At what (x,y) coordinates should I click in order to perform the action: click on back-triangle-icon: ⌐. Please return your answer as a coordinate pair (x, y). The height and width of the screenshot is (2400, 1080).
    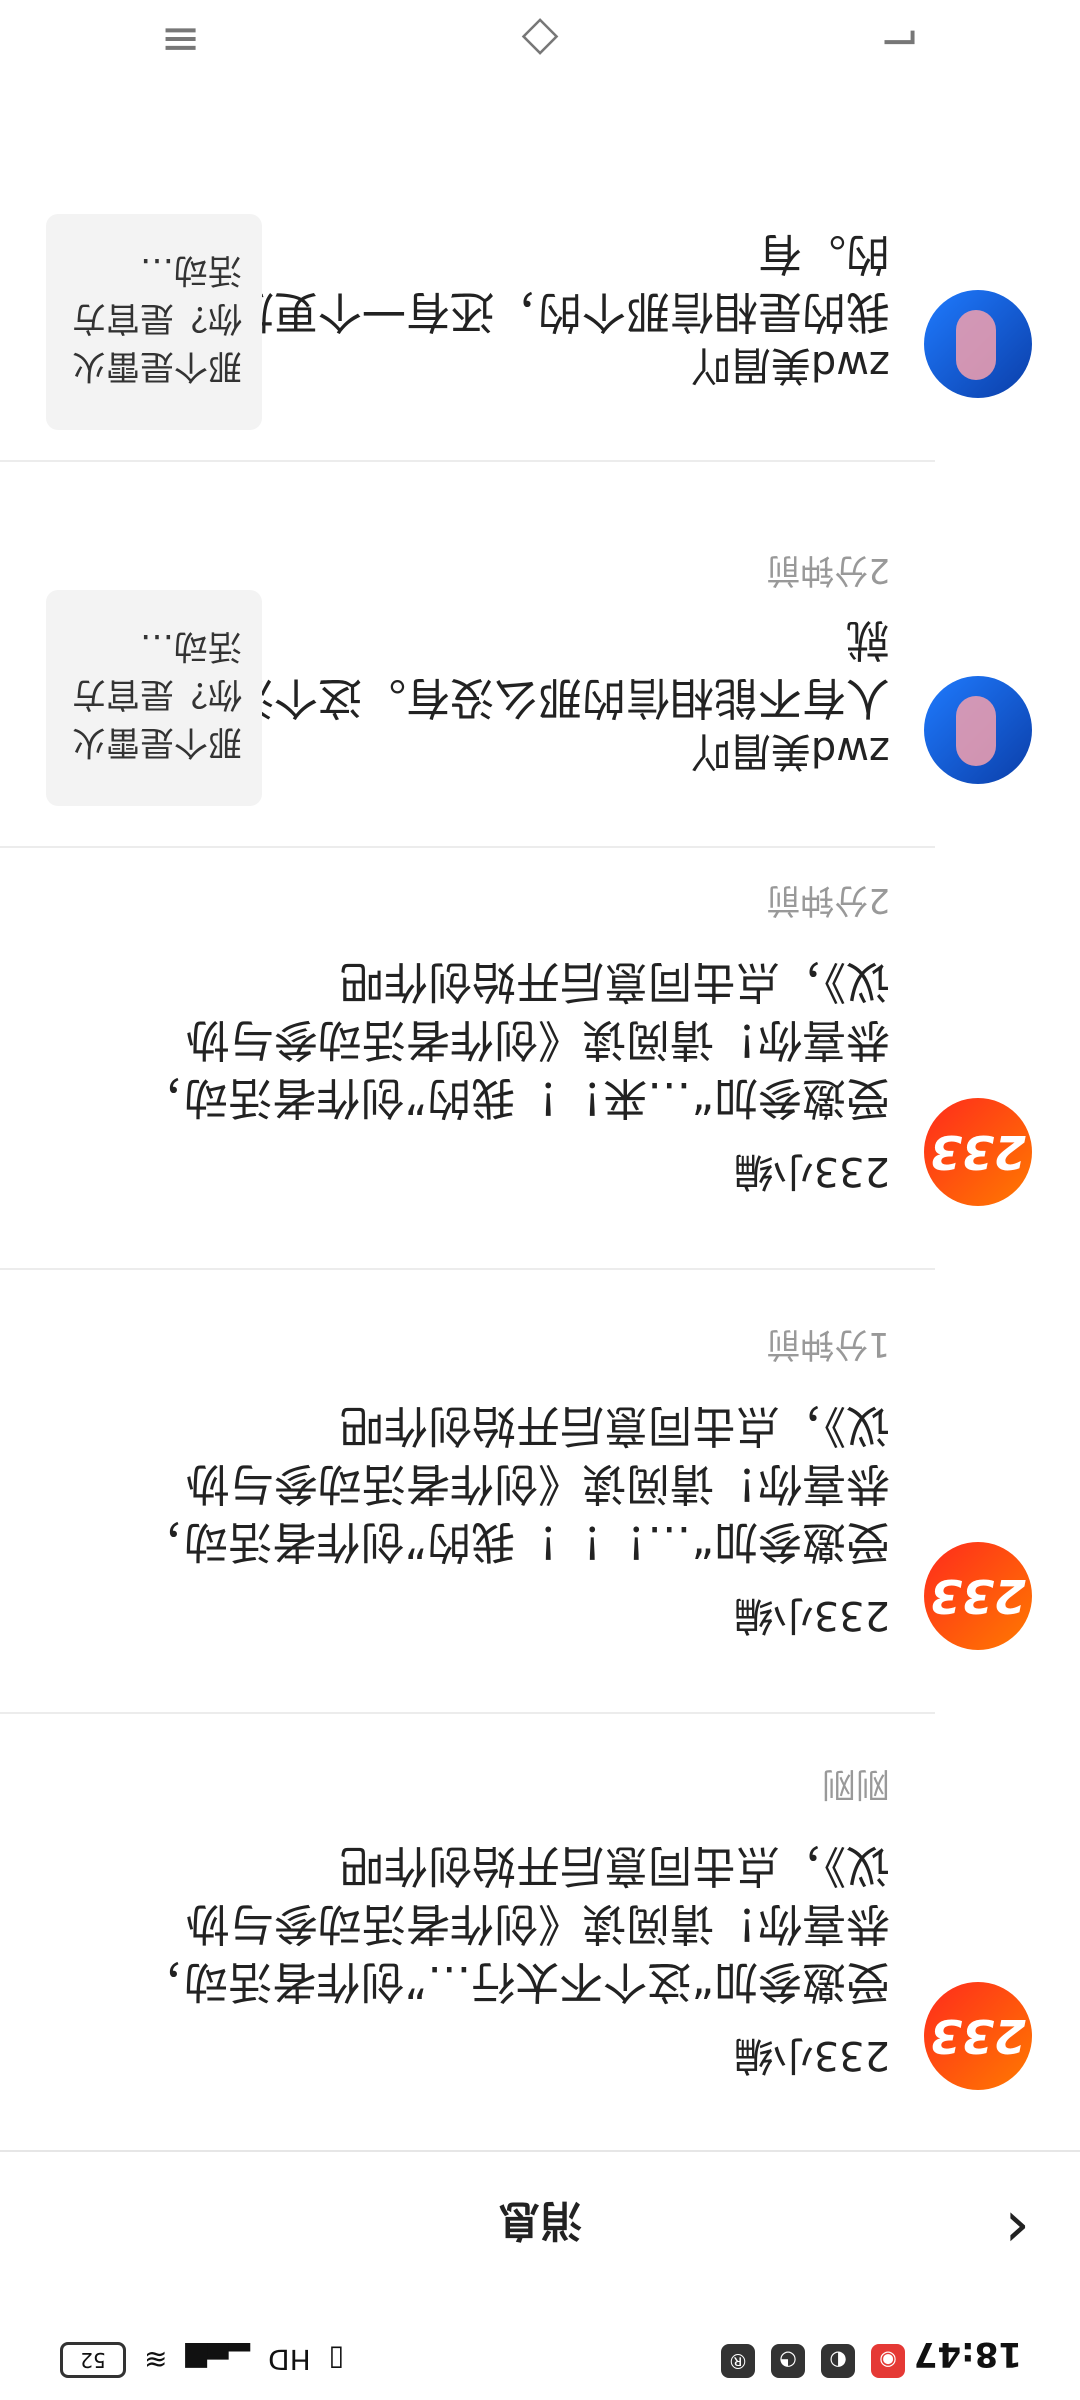
    Looking at the image, I should click on (899, 40).